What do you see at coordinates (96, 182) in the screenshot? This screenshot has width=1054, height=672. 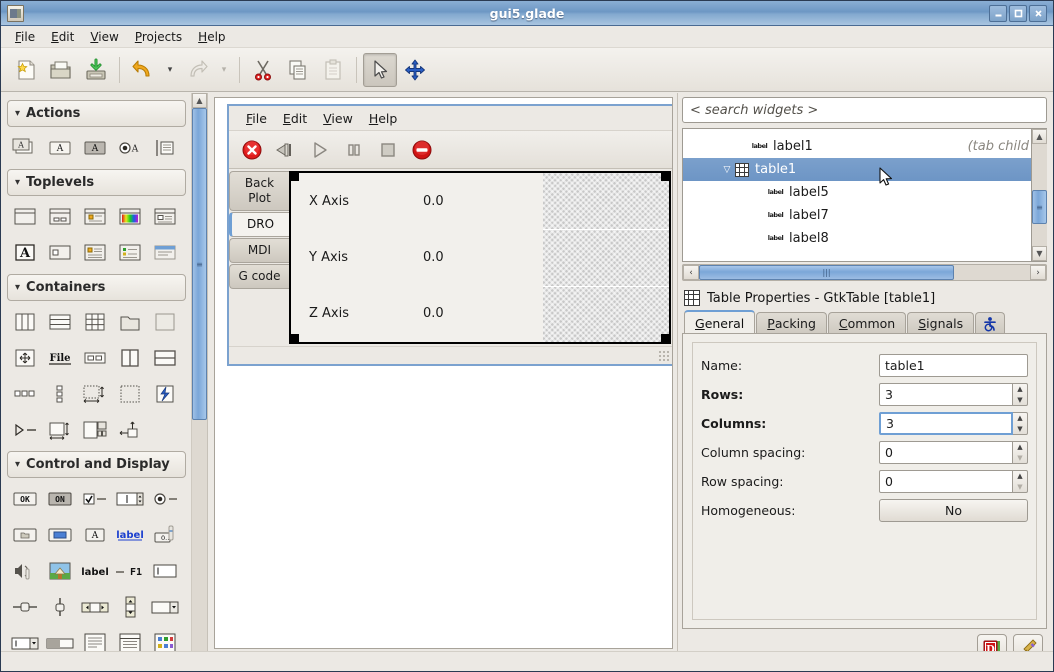 I see `palette-group-toplevels: ▾ Toplevels` at bounding box center [96, 182].